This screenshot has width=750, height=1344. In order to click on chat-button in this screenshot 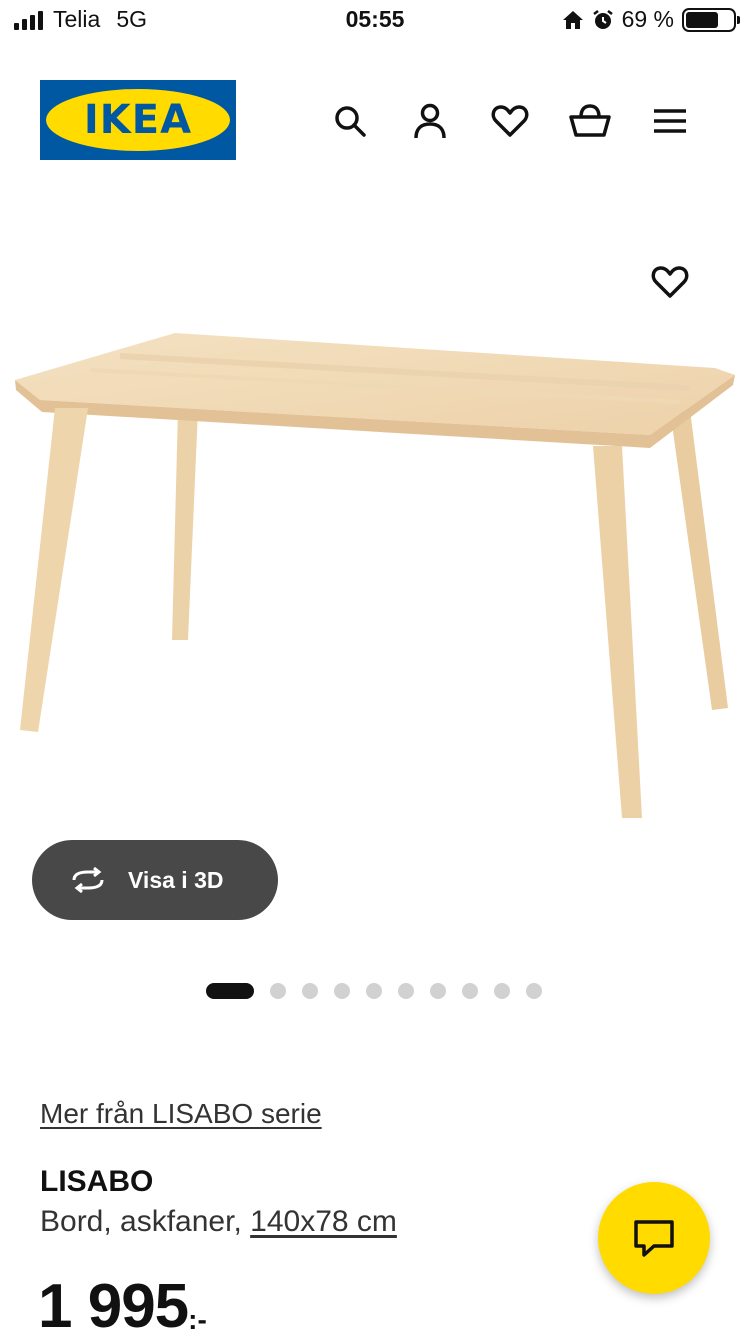, I will do `click(654, 1238)`.